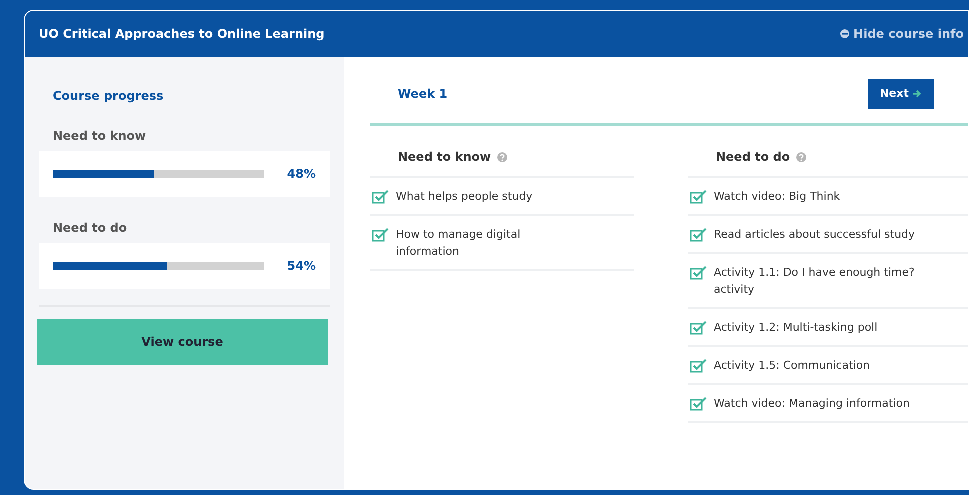  I want to click on next-button: Next, so click(901, 94).